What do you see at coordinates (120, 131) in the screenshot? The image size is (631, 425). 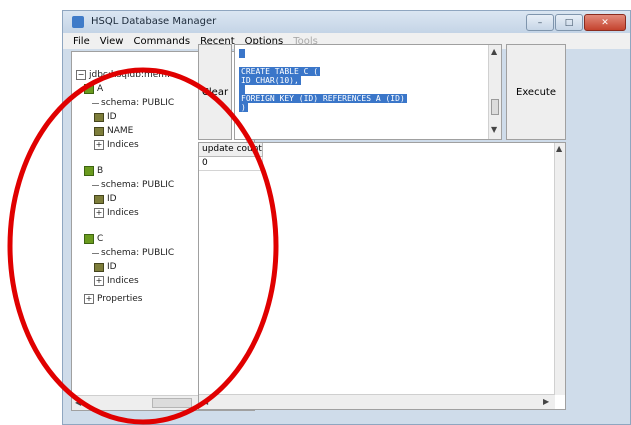 I see `tree-column-label: NAME` at bounding box center [120, 131].